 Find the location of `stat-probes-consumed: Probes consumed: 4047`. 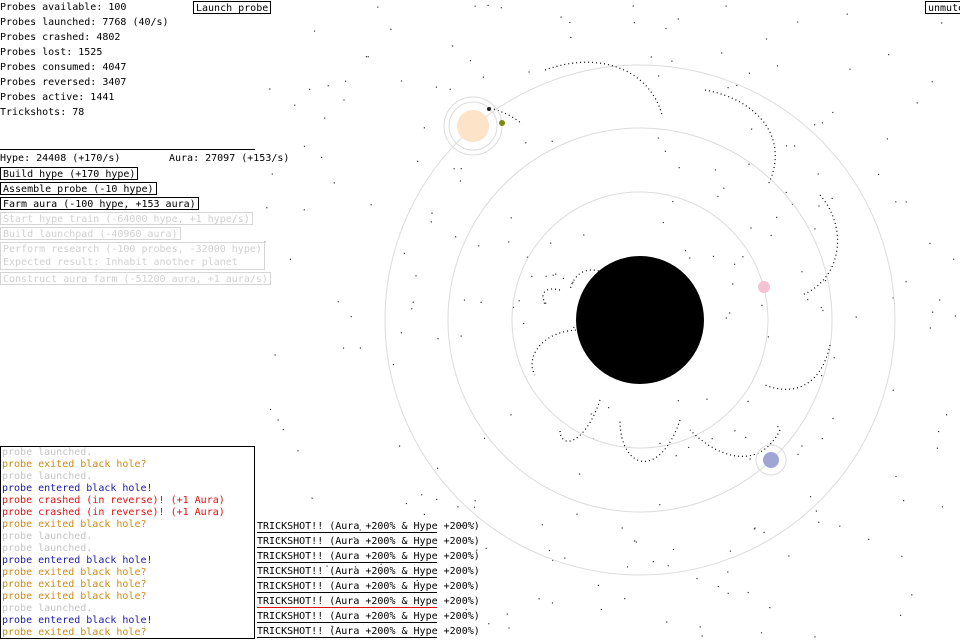

stat-probes-consumed: Probes consumed: 4047 is located at coordinates (63, 67).